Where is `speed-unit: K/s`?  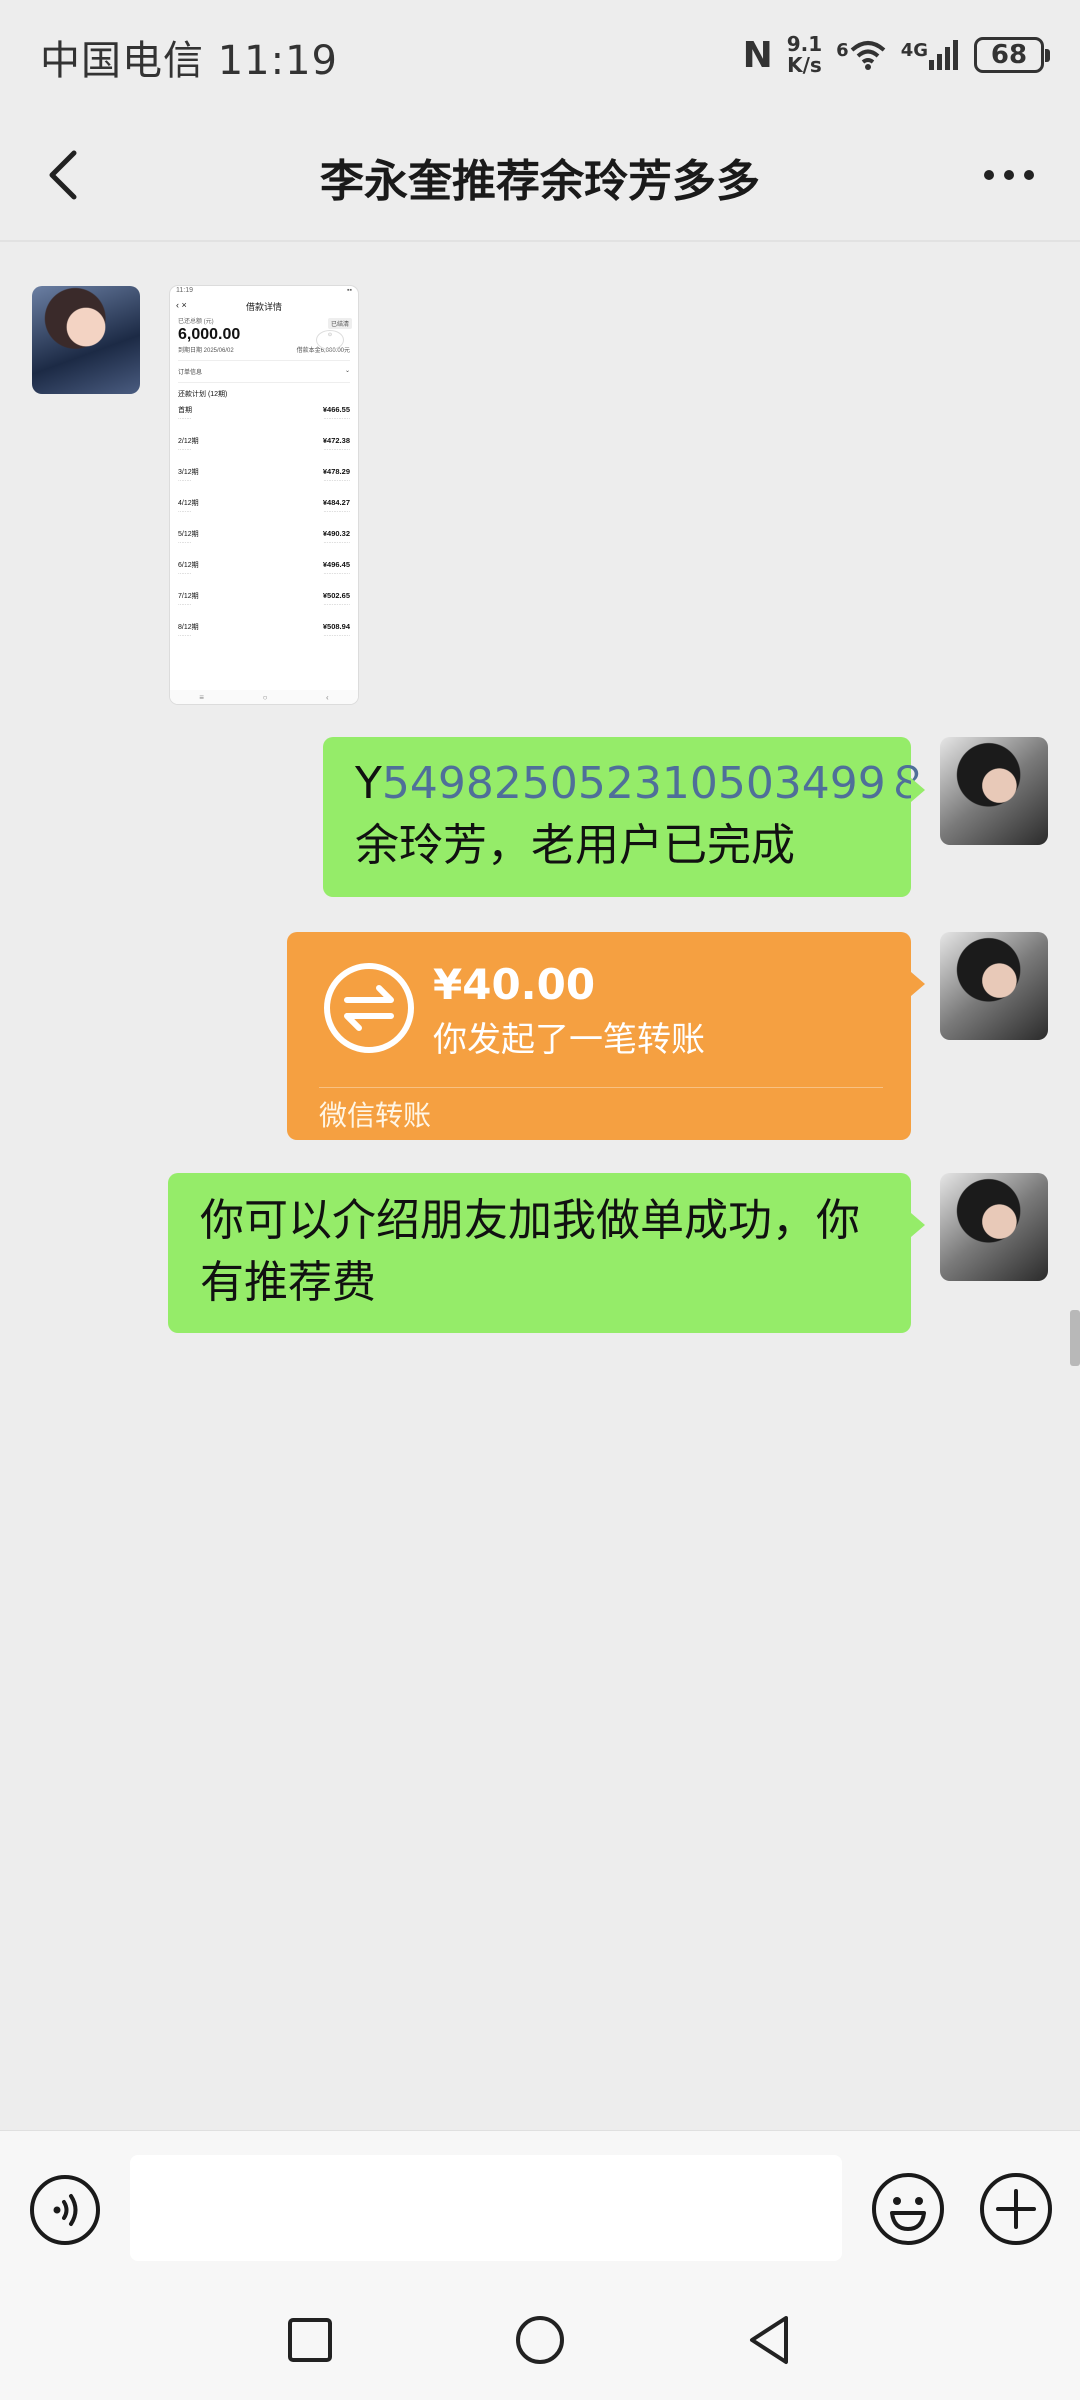 speed-unit: K/s is located at coordinates (804, 65).